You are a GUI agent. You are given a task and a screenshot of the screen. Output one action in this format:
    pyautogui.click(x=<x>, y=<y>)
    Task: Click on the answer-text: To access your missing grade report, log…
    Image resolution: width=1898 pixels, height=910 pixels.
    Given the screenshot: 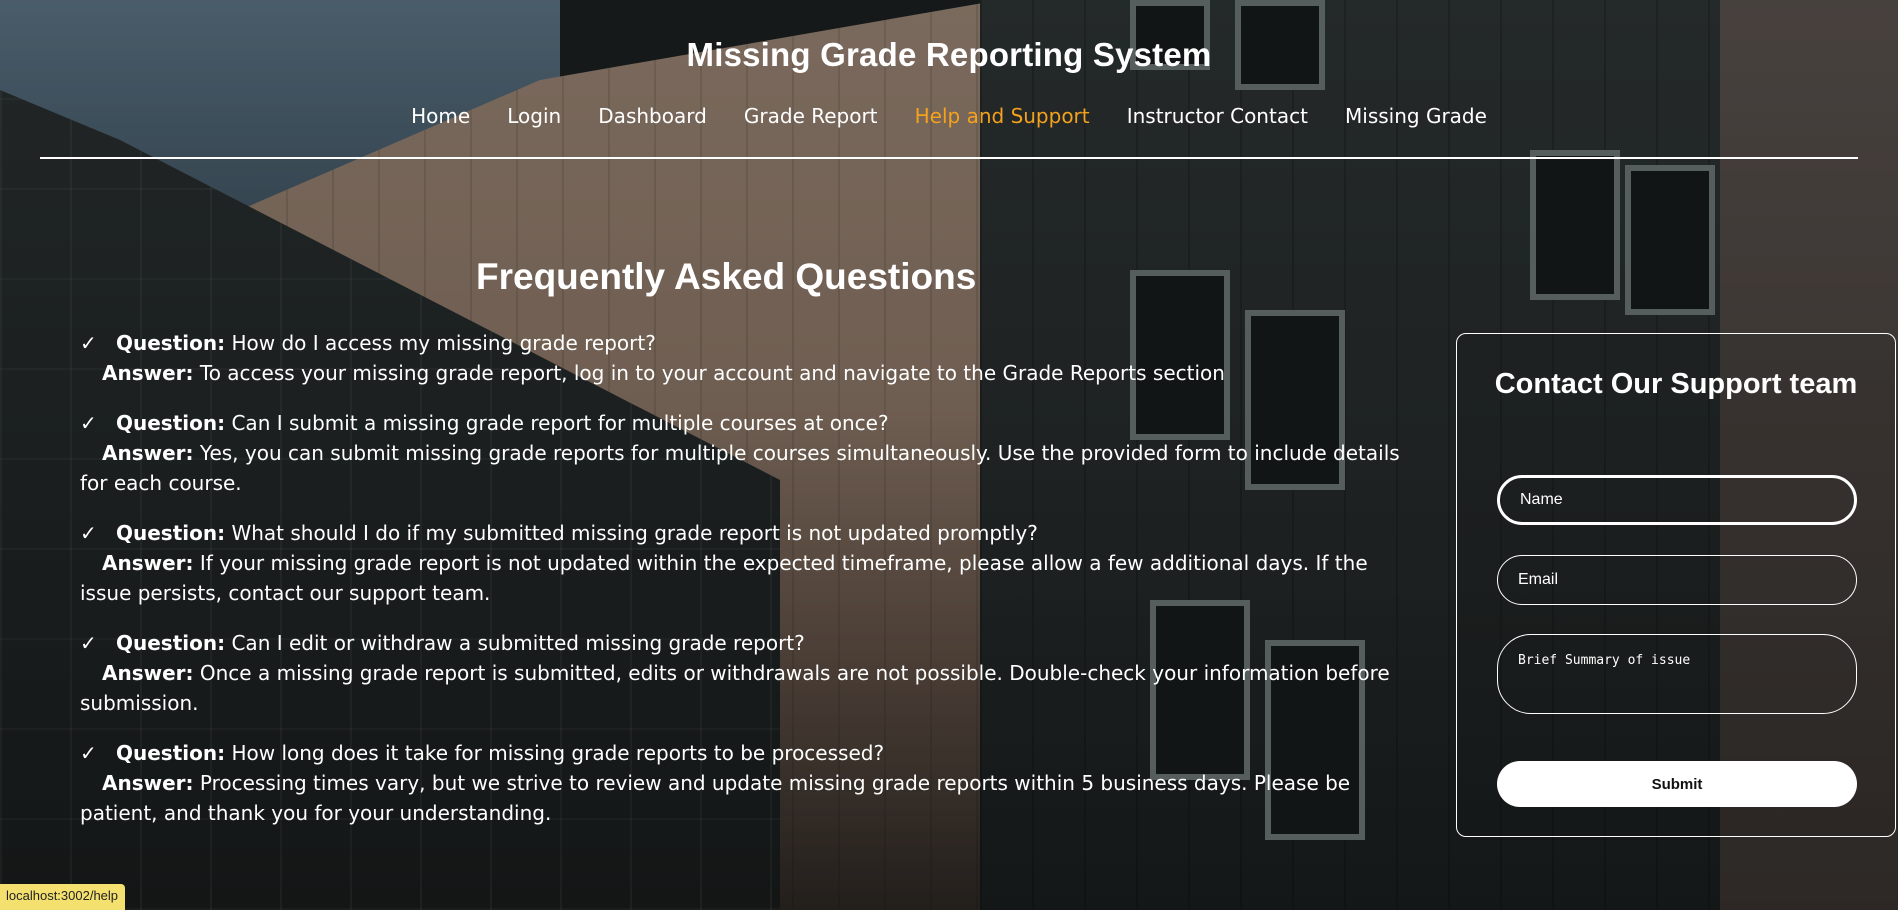 What is the action you would take?
    pyautogui.click(x=712, y=373)
    